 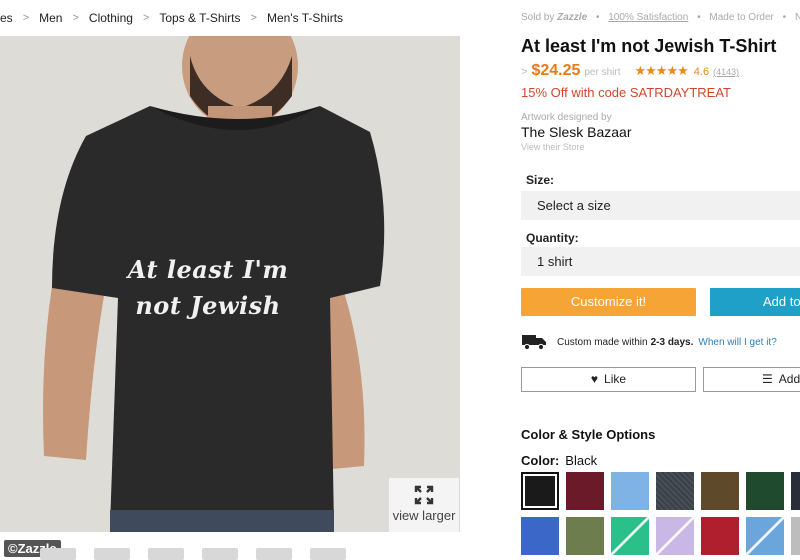 What do you see at coordinates (424, 495) in the screenshot?
I see `expand-icon` at bounding box center [424, 495].